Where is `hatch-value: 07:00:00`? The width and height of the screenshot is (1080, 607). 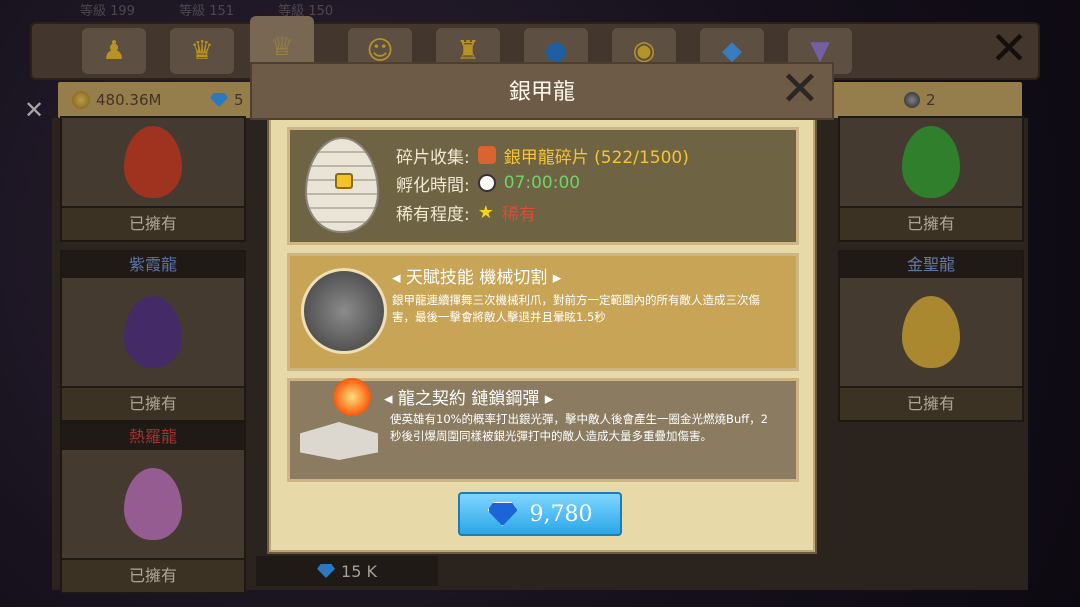 hatch-value: 07:00:00 is located at coordinates (542, 183).